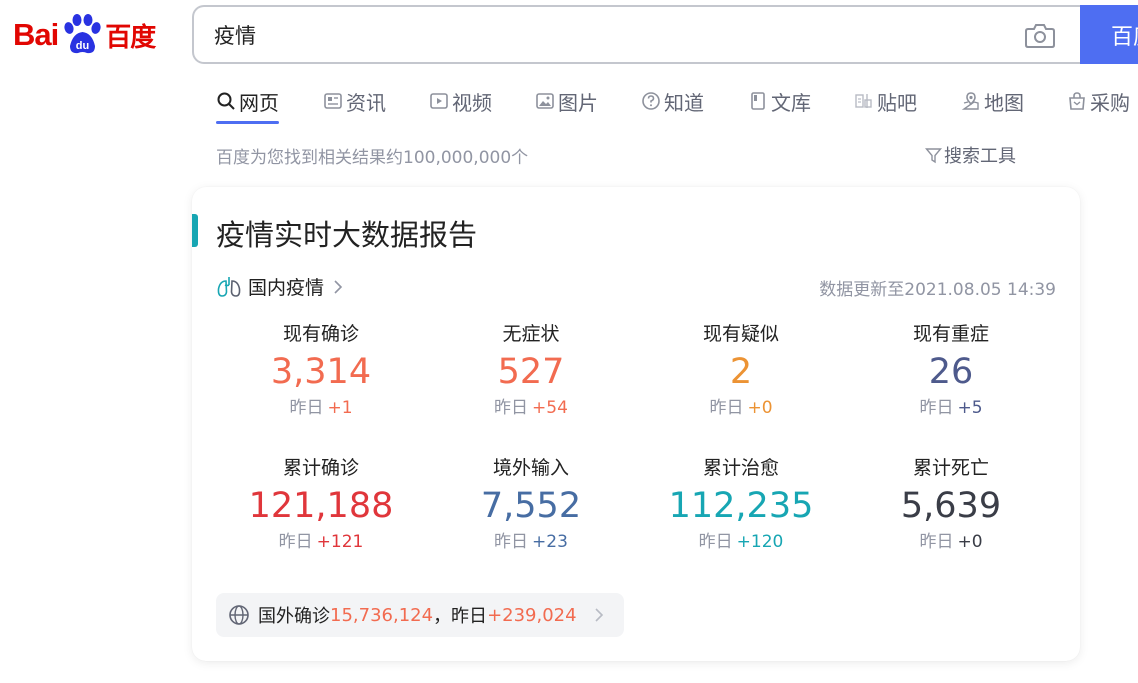  What do you see at coordinates (550, 542) in the screenshot?
I see `delta-value: +23` at bounding box center [550, 542].